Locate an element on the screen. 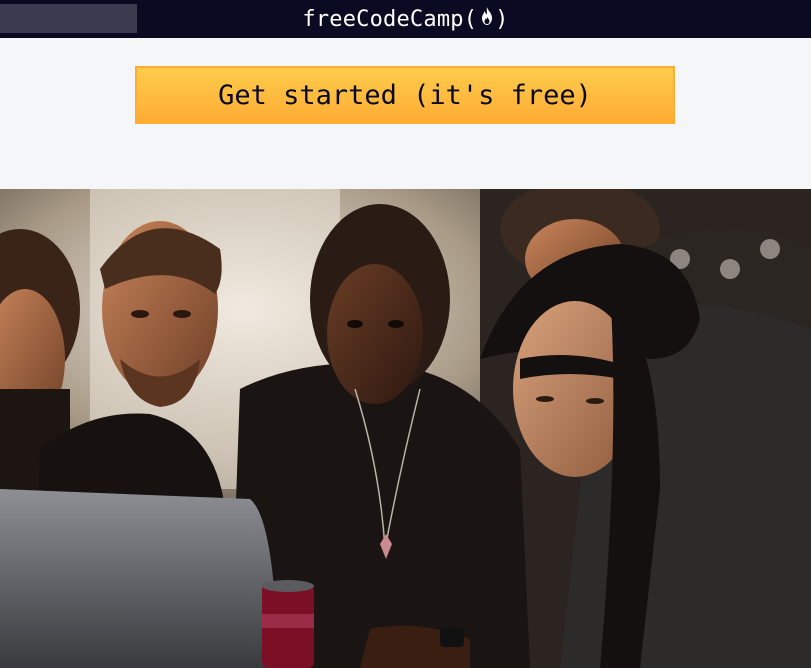  fire-icon is located at coordinates (487, 19).